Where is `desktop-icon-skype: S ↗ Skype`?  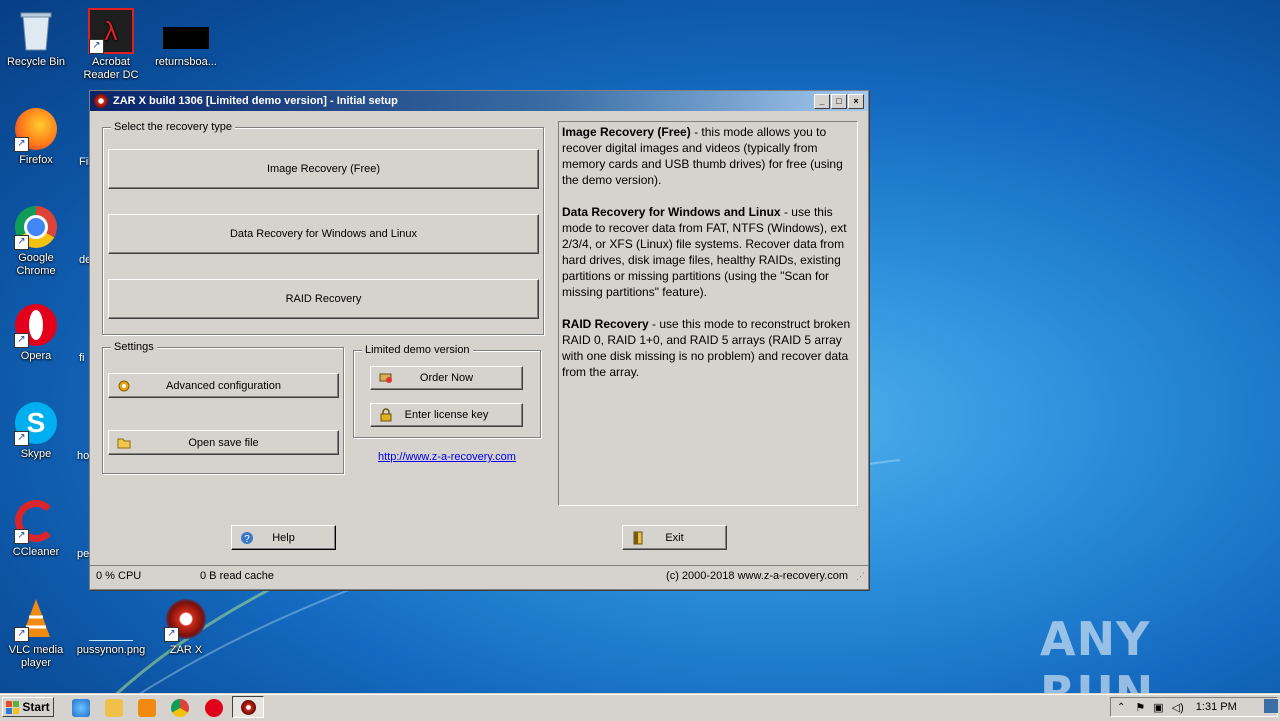 desktop-icon-skype: S ↗ Skype is located at coordinates (37, 430).